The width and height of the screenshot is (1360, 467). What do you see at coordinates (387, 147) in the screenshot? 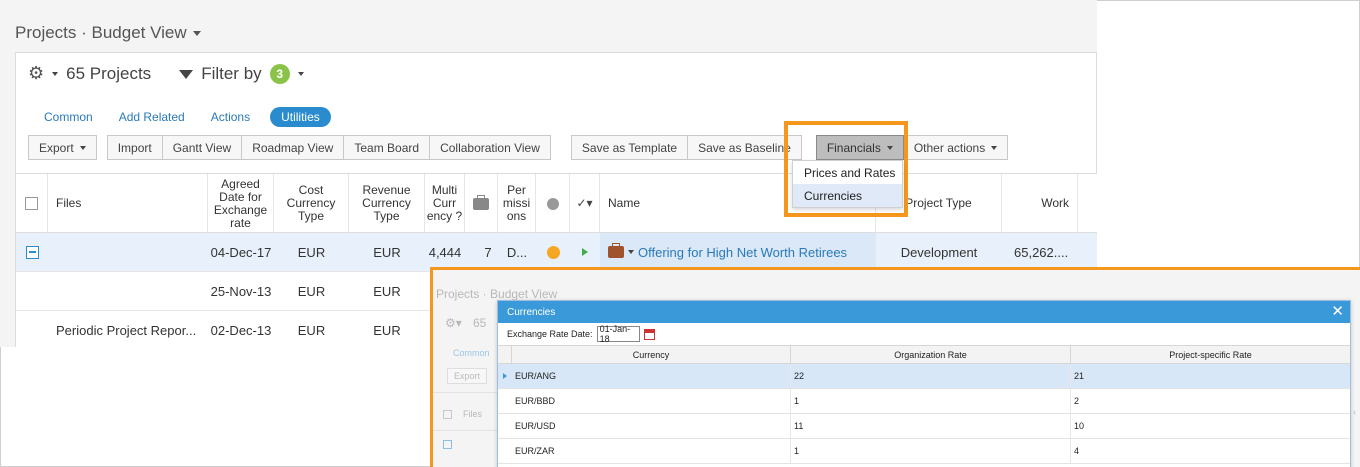
I see `team-board-button: Team Board` at bounding box center [387, 147].